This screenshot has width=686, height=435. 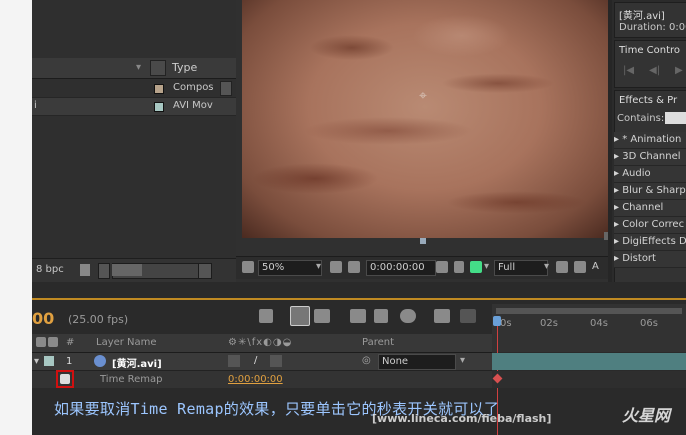 I want to click on prev-frame-icon: ◀|, so click(x=654, y=70).